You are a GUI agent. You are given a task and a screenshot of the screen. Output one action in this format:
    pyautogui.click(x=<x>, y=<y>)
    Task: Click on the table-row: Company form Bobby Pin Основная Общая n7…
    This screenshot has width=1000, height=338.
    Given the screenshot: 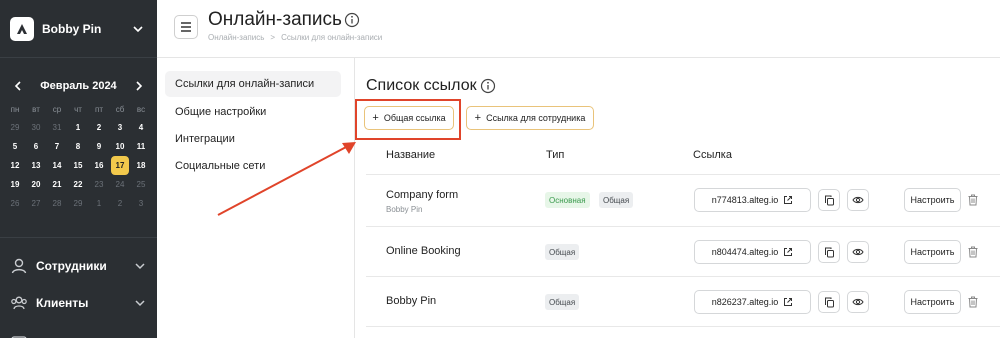 What is the action you would take?
    pyautogui.click(x=683, y=199)
    